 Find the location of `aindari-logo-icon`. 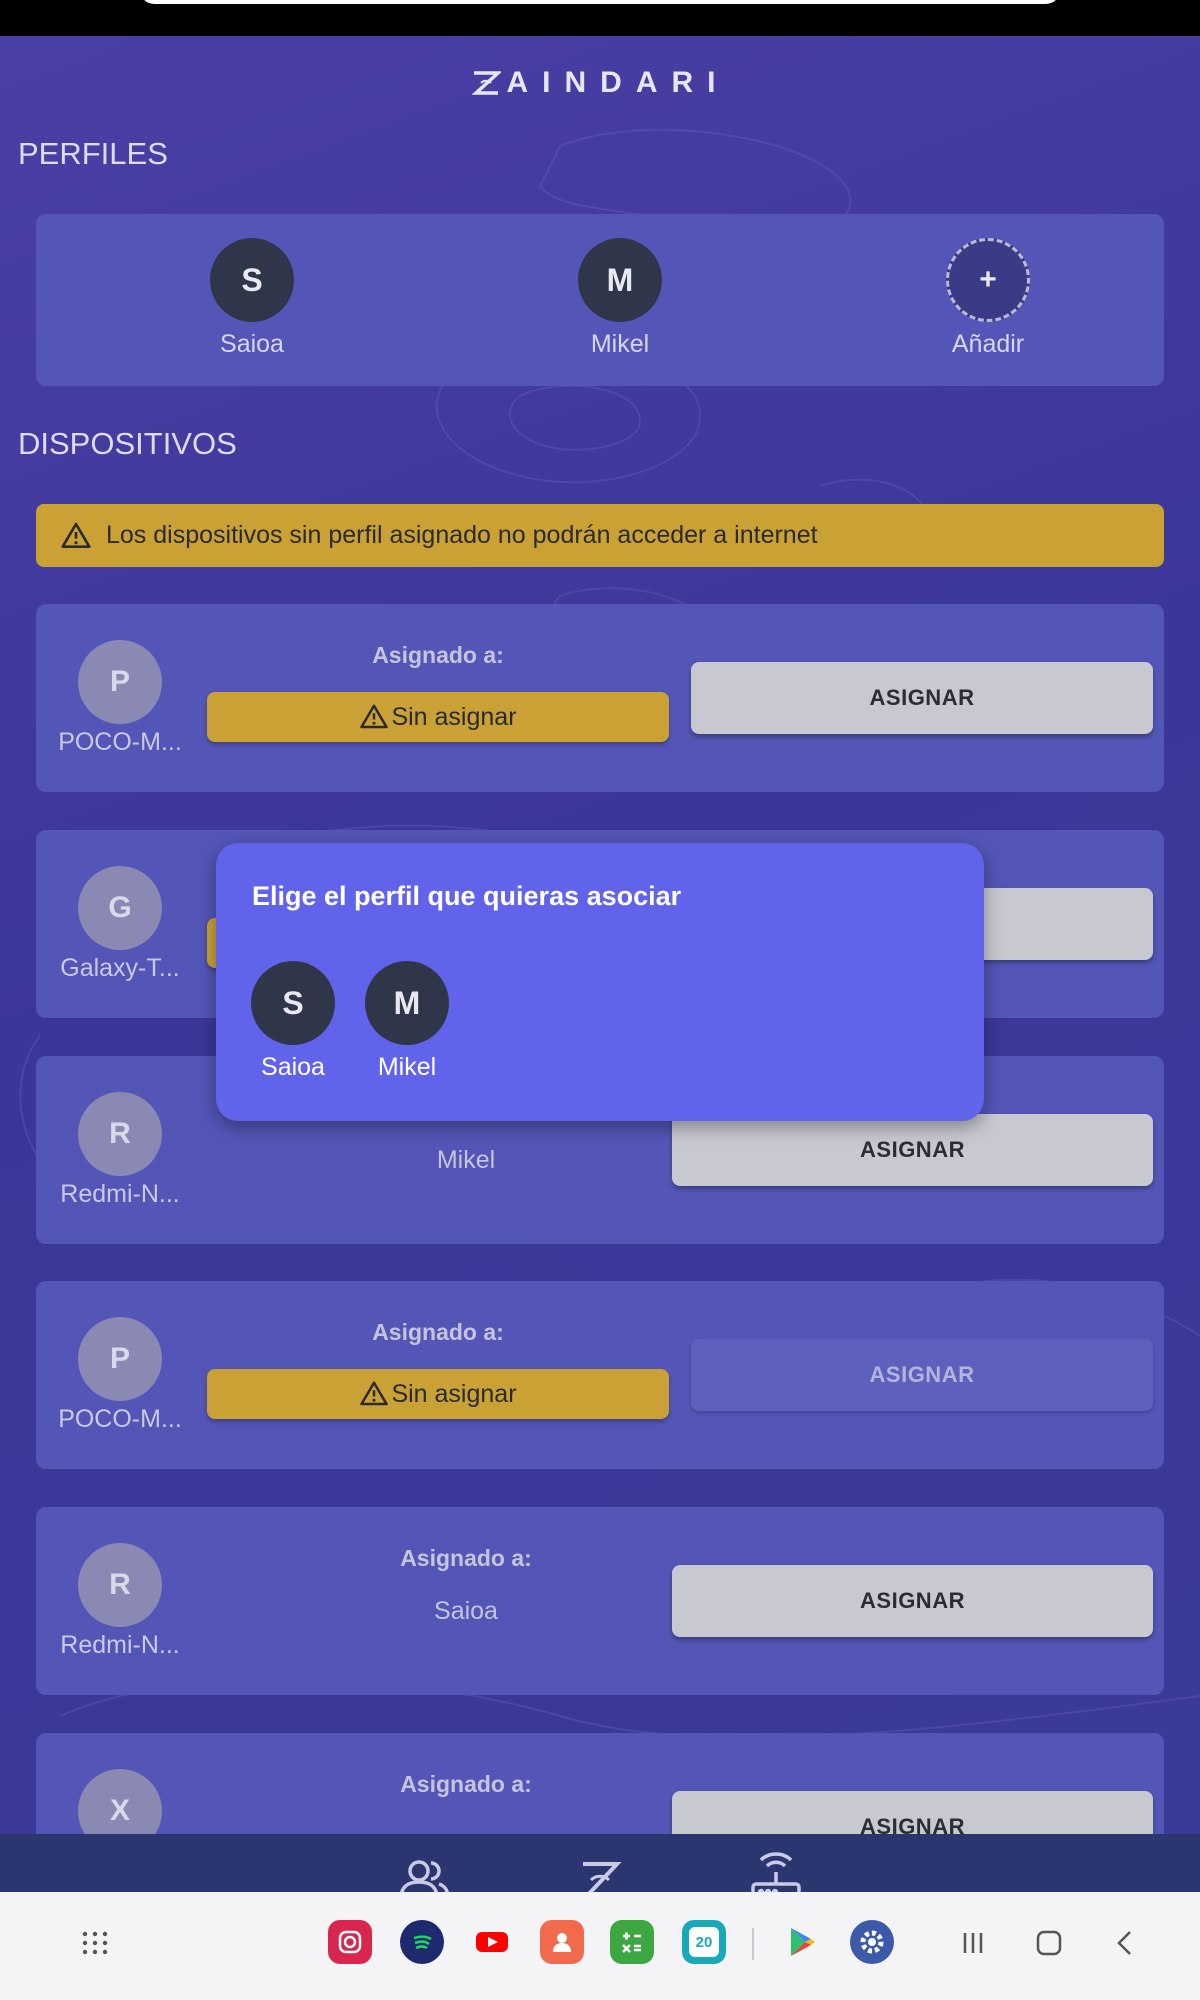

aindari-logo-icon is located at coordinates (485, 83).